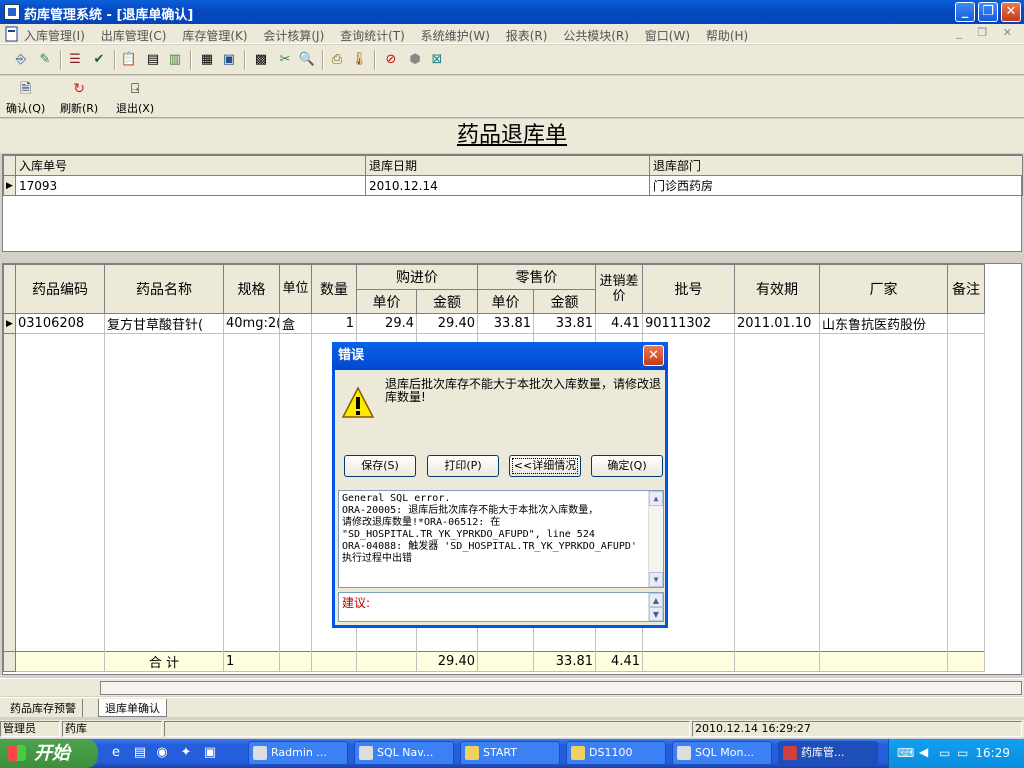  What do you see at coordinates (415, 60) in the screenshot?
I see `gem-icon: ⬢` at bounding box center [415, 60].